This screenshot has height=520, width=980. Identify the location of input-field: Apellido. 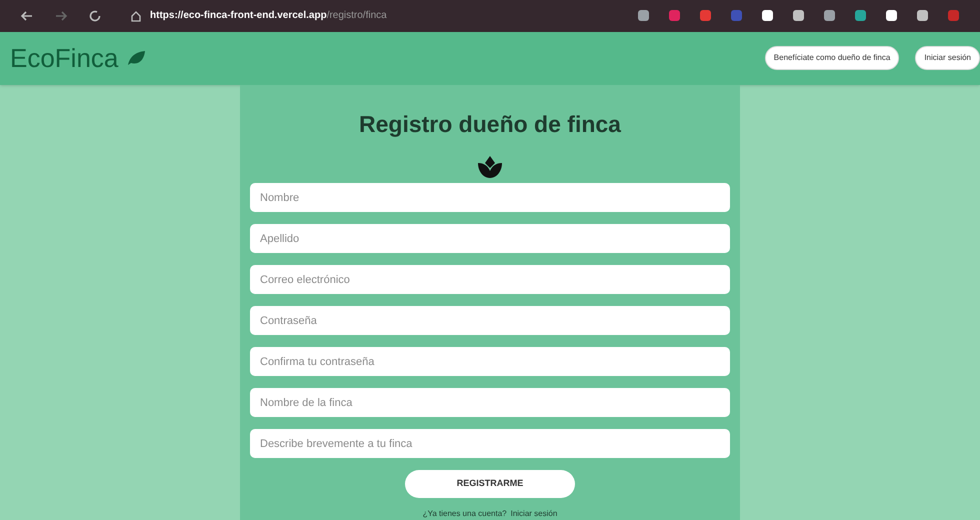
(490, 238).